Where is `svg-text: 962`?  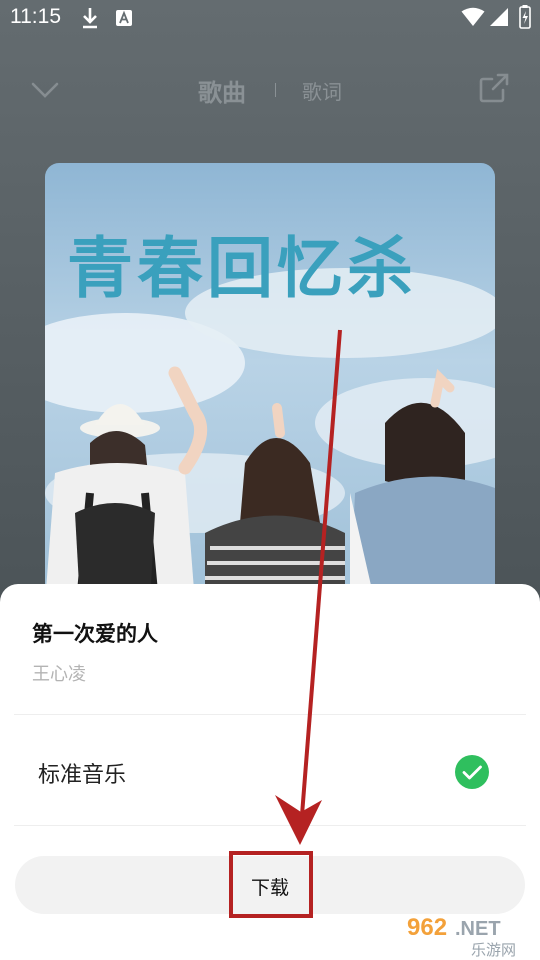
svg-text: 962 is located at coordinates (427, 927).